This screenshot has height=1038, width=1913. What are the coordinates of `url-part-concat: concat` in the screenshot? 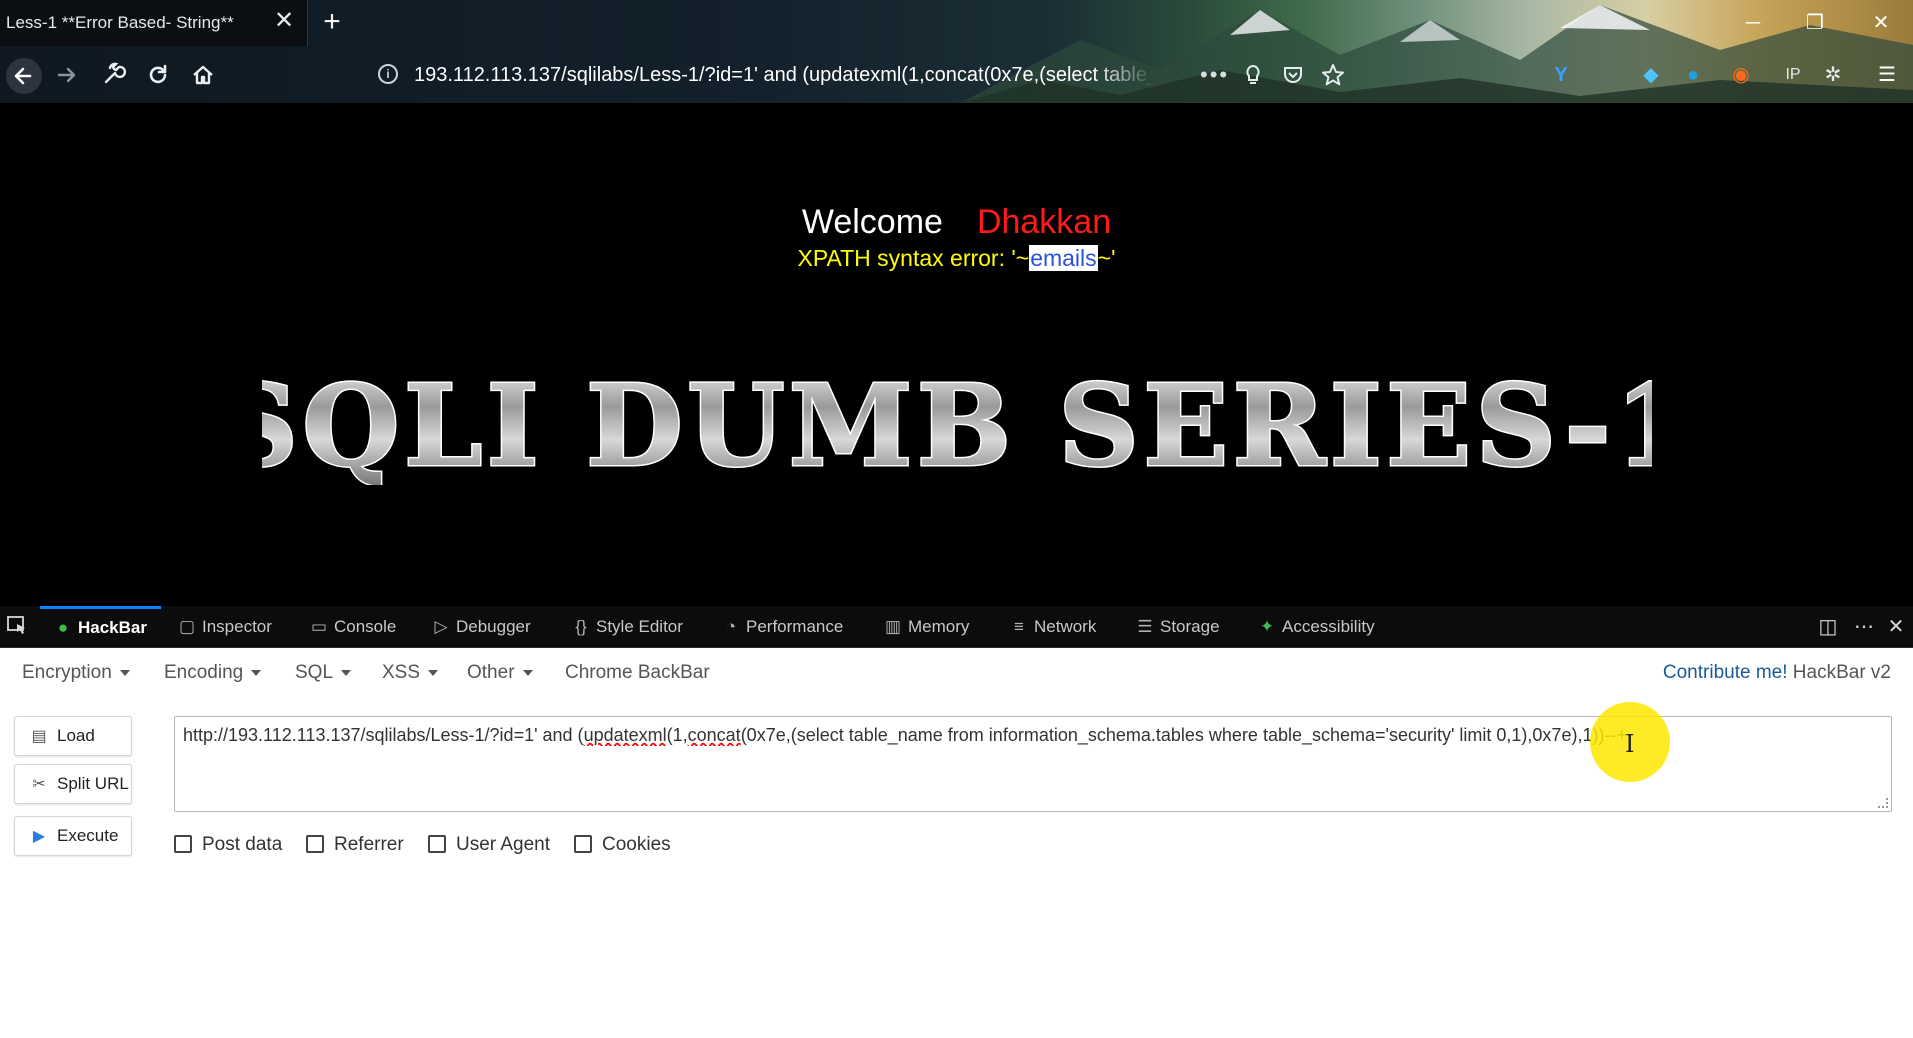 It's located at (714, 735).